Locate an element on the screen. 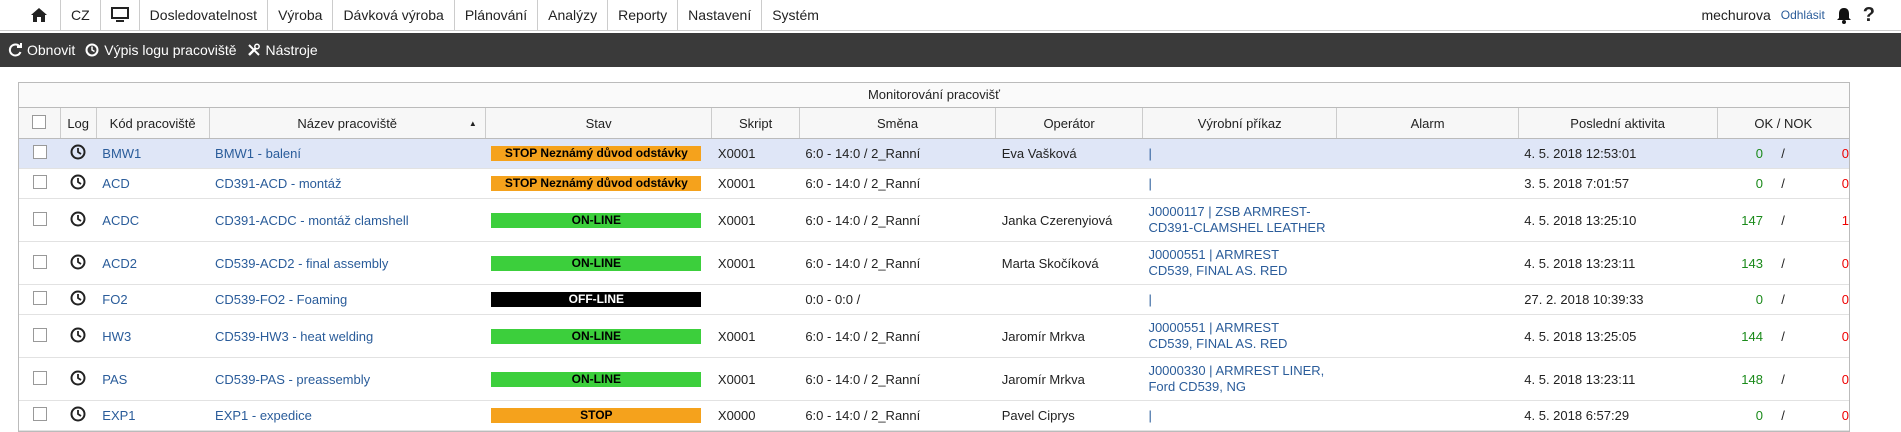 This screenshot has width=1901, height=432. log-button: Výpis logu pracoviště is located at coordinates (161, 50).